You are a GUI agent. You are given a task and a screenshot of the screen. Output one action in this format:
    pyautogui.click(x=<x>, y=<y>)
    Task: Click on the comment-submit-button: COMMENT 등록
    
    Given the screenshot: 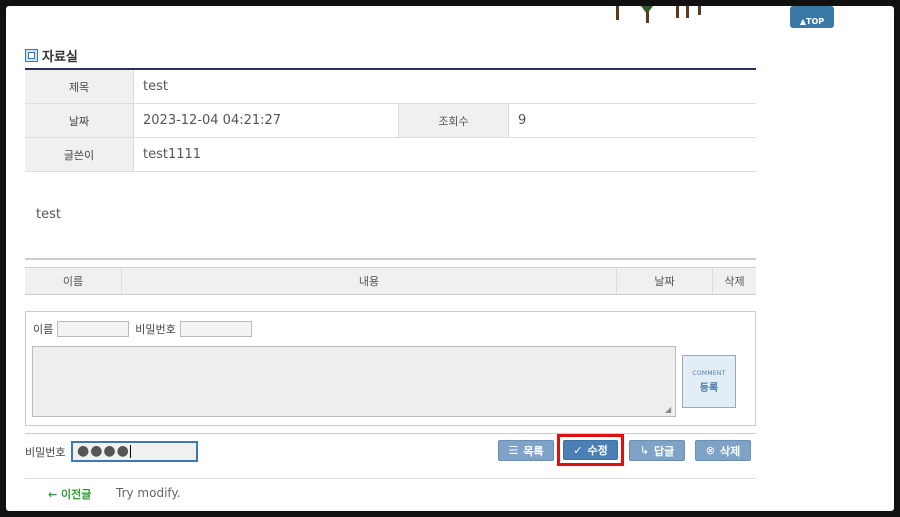 What is the action you would take?
    pyautogui.click(x=709, y=381)
    